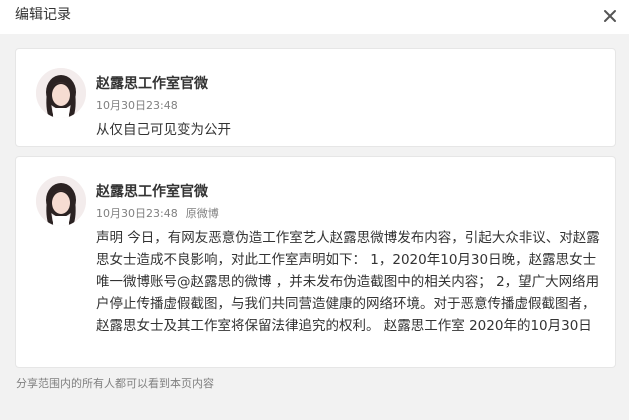 The image size is (629, 420). What do you see at coordinates (314, 17) in the screenshot?
I see `dialog-header: 编辑记录` at bounding box center [314, 17].